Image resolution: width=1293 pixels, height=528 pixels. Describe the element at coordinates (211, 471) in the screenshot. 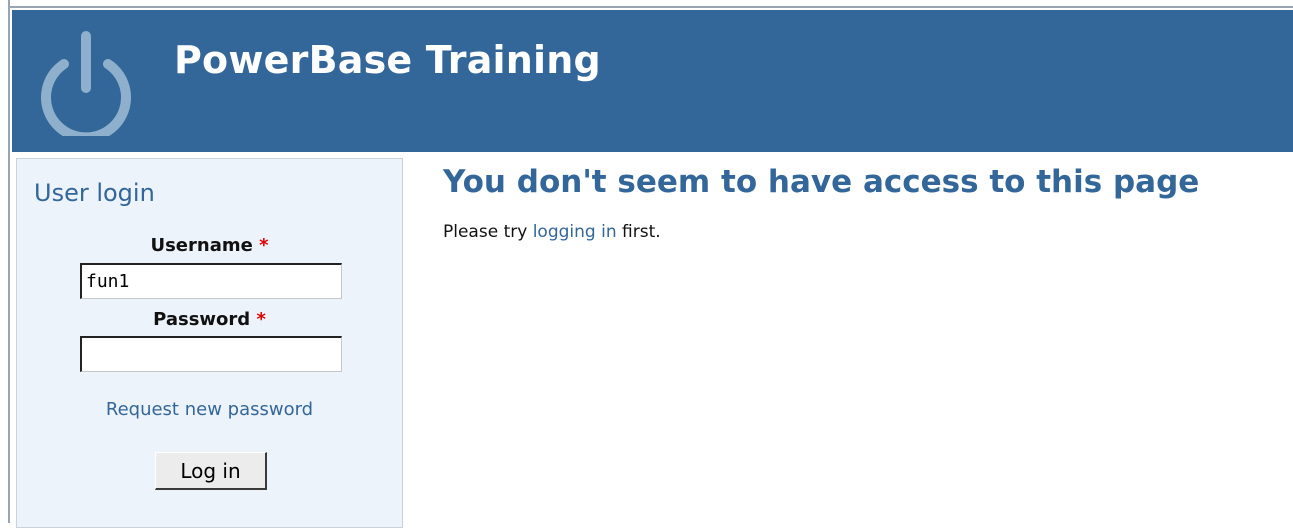

I see `log-in-button: Log in` at that location.